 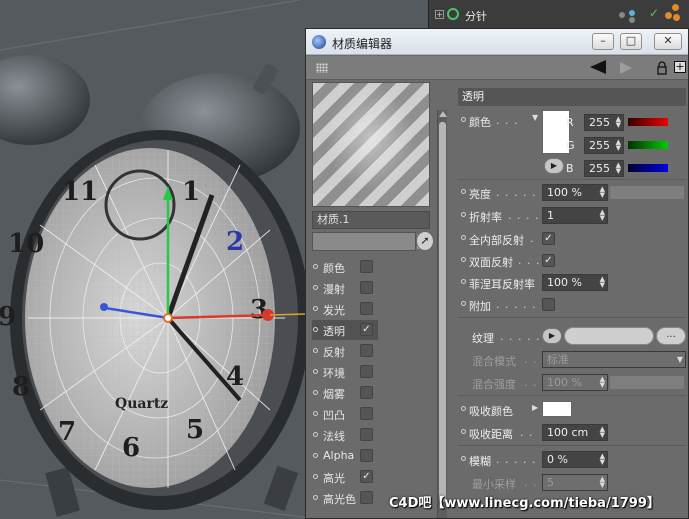 I want to click on double-sided-reflection-checkbox: ✓, so click(x=548, y=260).